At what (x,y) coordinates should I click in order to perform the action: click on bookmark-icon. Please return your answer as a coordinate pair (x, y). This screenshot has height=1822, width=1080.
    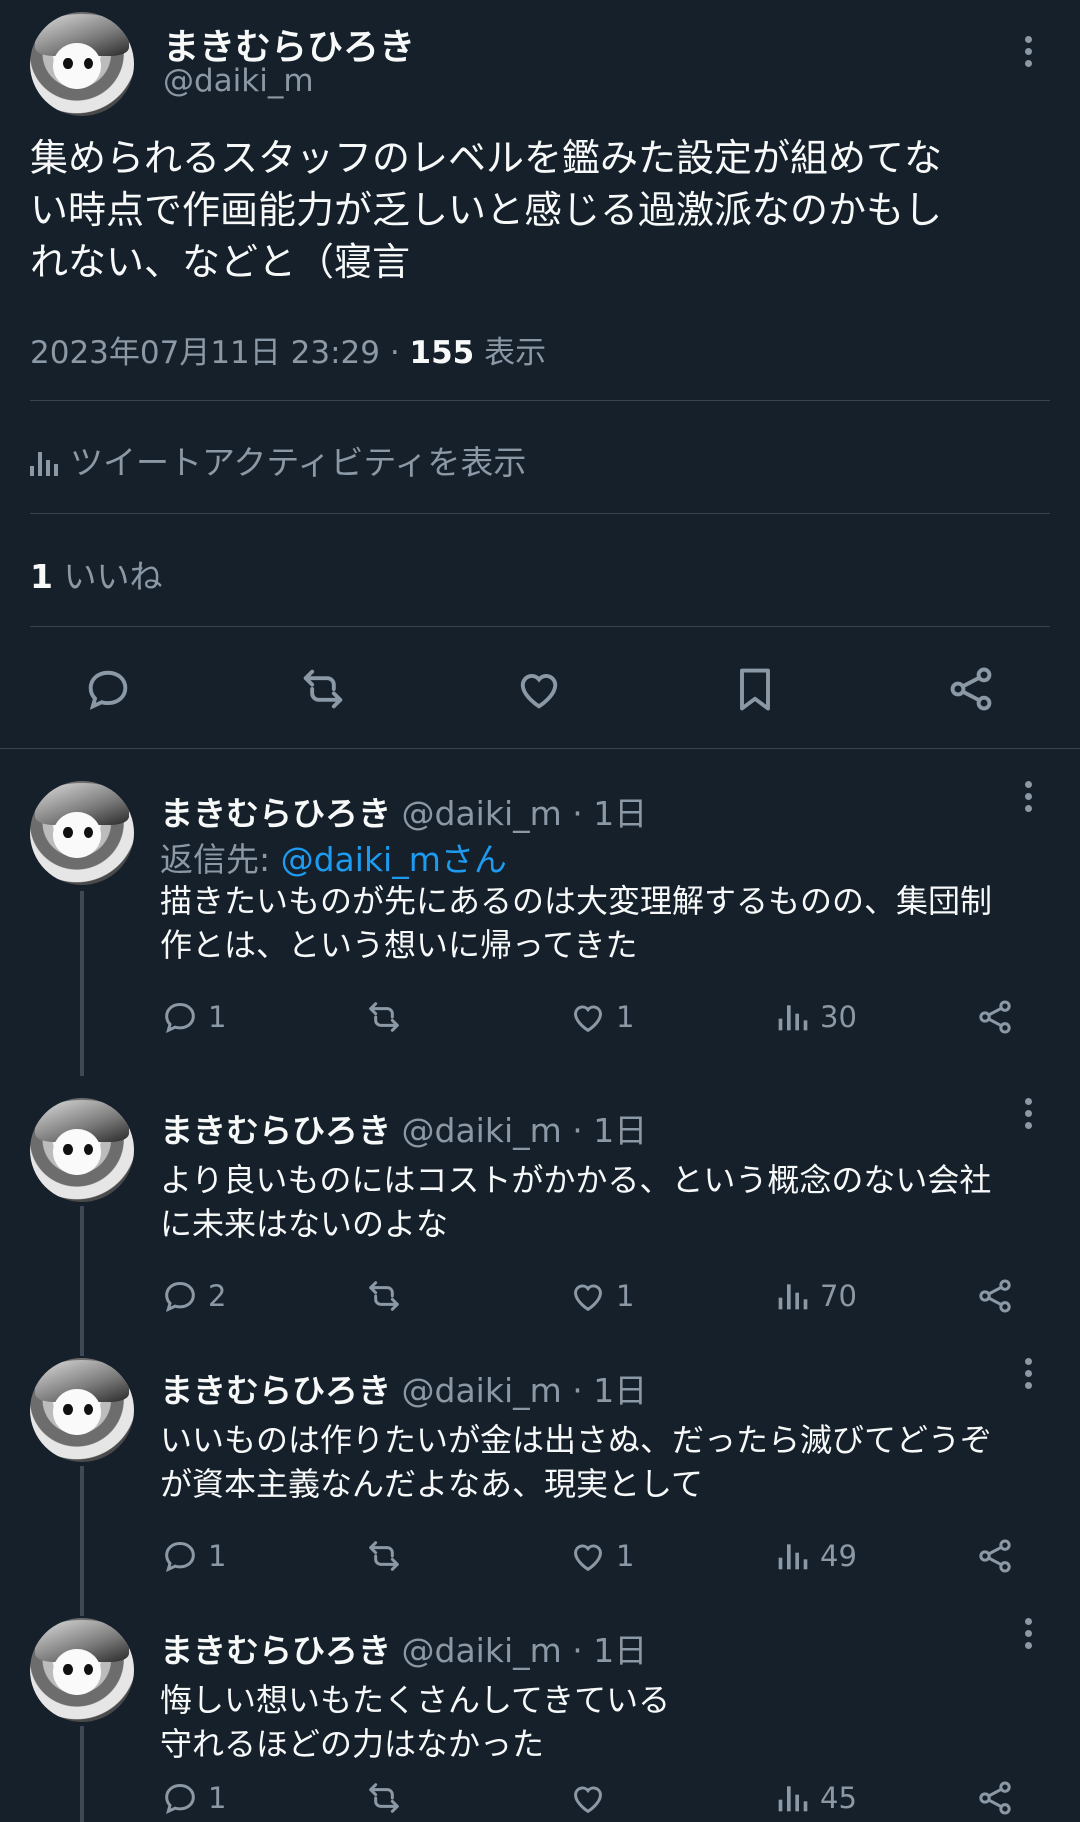
    Looking at the image, I should click on (755, 689).